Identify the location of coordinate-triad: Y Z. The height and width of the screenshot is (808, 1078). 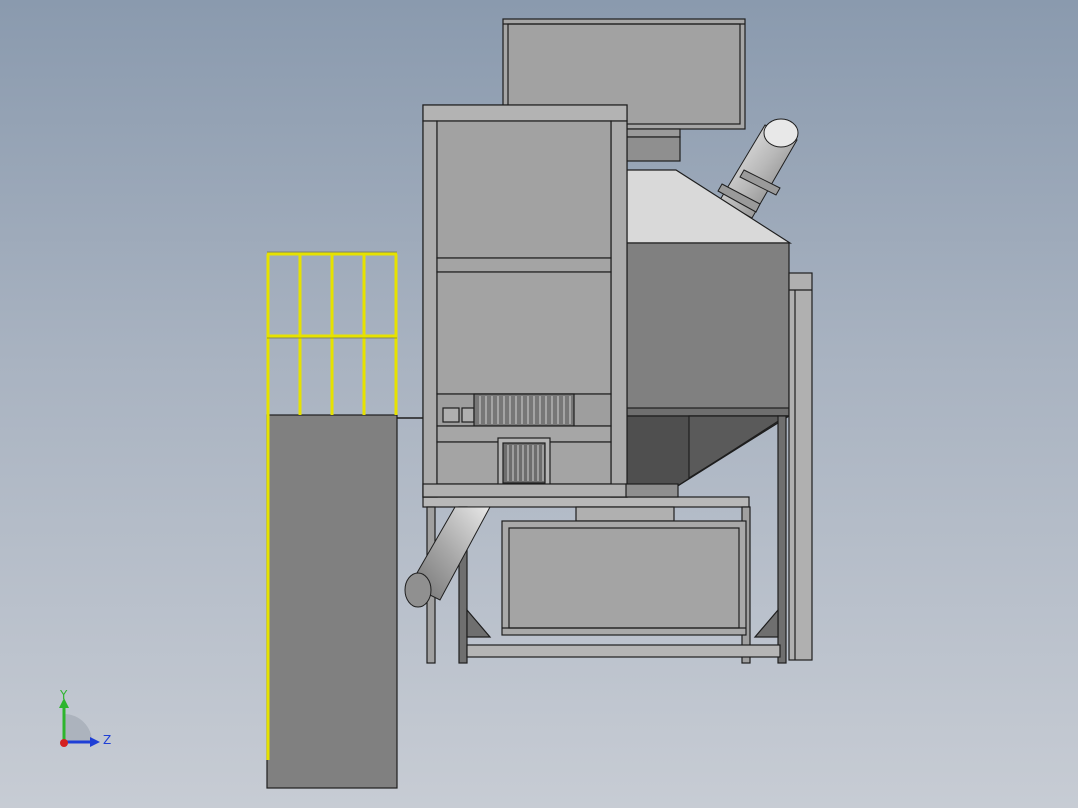
(85, 717).